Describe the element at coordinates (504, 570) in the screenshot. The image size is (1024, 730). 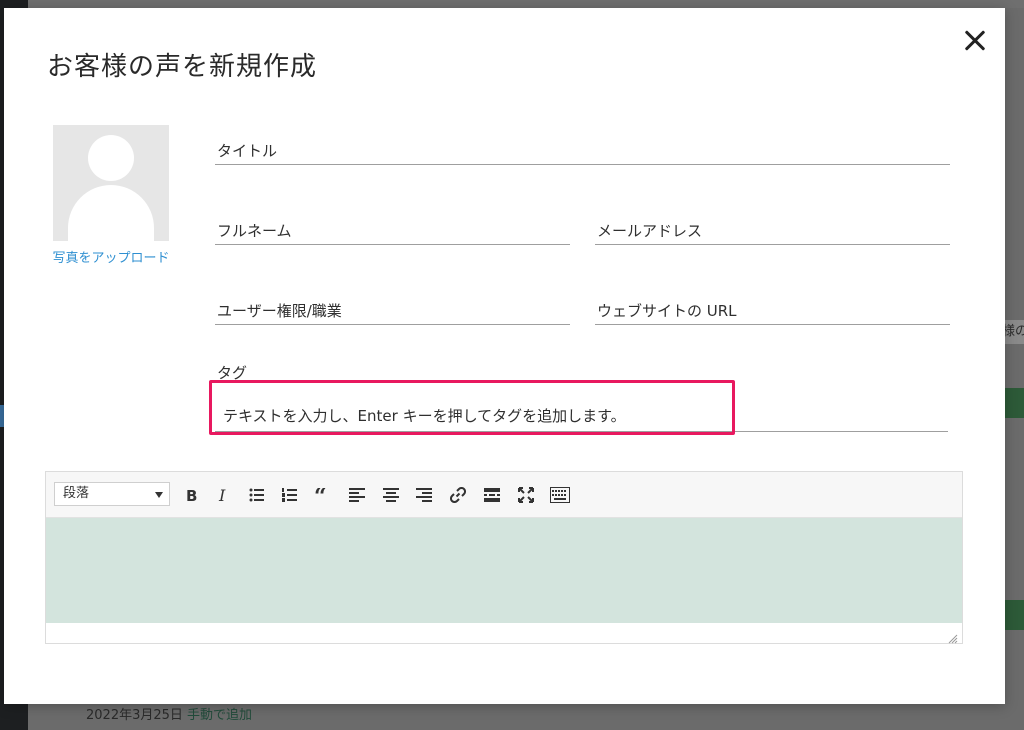
I see `editor-content-area` at that location.